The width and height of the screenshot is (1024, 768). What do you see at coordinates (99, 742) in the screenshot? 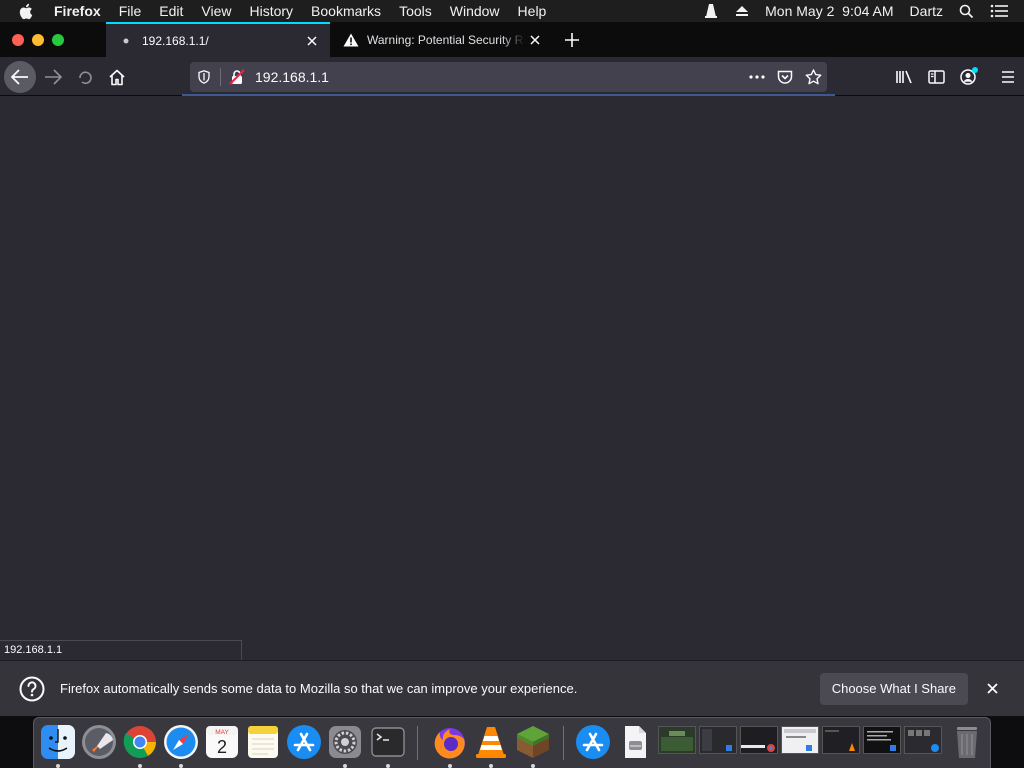
I see `launchpad-rocket-icon` at bounding box center [99, 742].